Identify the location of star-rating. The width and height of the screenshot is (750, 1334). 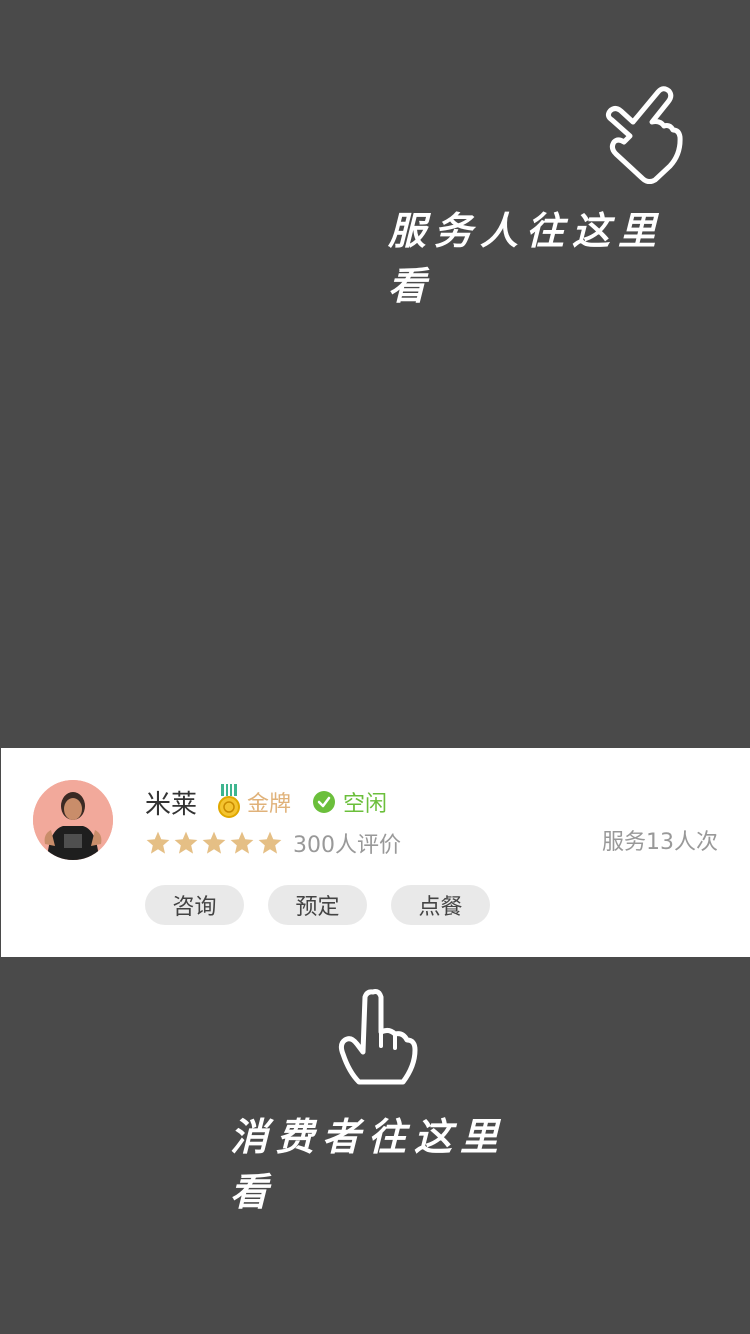
(215, 843).